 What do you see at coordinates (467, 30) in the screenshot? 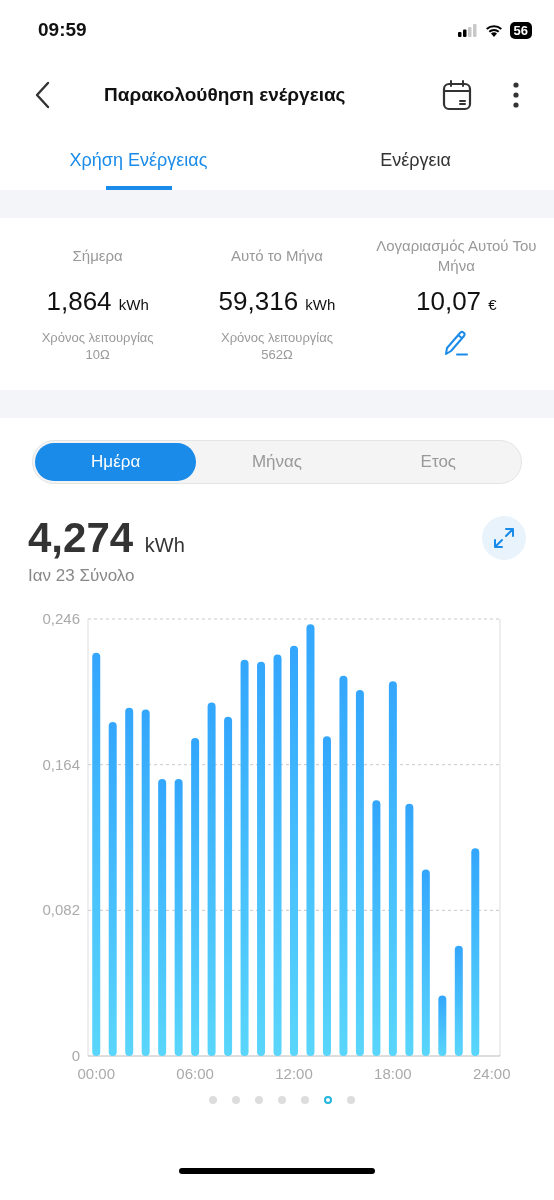
I see `signal-icon` at bounding box center [467, 30].